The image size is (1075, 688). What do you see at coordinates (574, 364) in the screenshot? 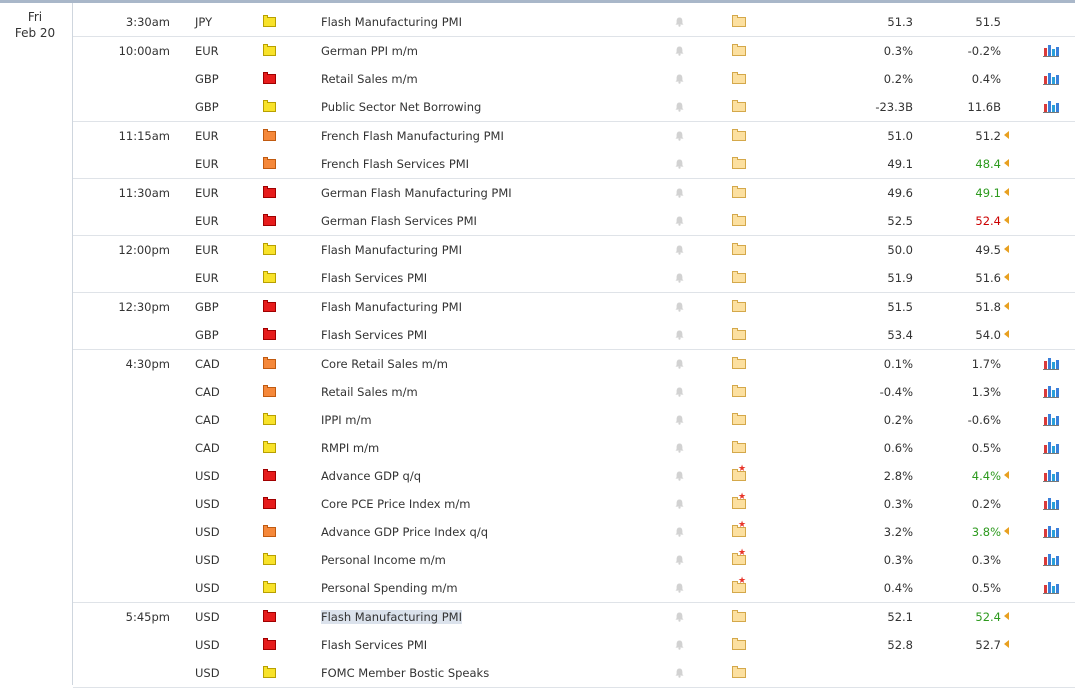
I see `event-row: 4:30pm CAD Core Retail Sales m/m 0.1% 1.7%` at bounding box center [574, 364].